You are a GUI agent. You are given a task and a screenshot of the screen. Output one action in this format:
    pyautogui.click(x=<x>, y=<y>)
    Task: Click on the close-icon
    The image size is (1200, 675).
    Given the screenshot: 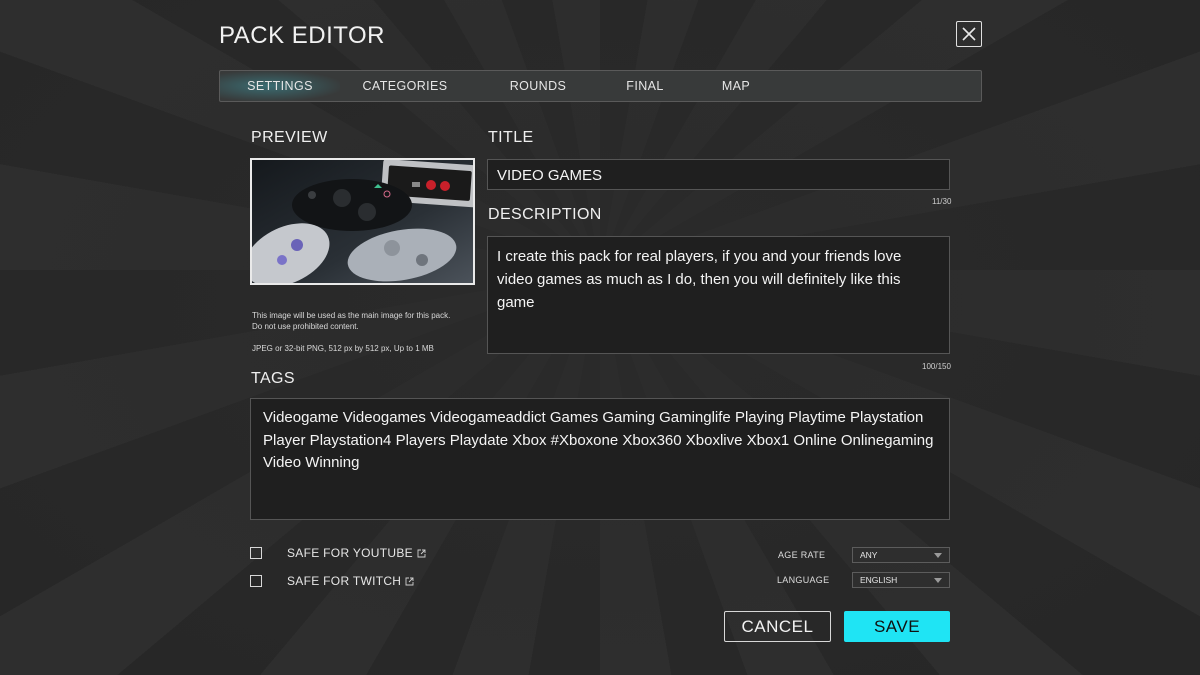 What is the action you would take?
    pyautogui.click(x=969, y=34)
    